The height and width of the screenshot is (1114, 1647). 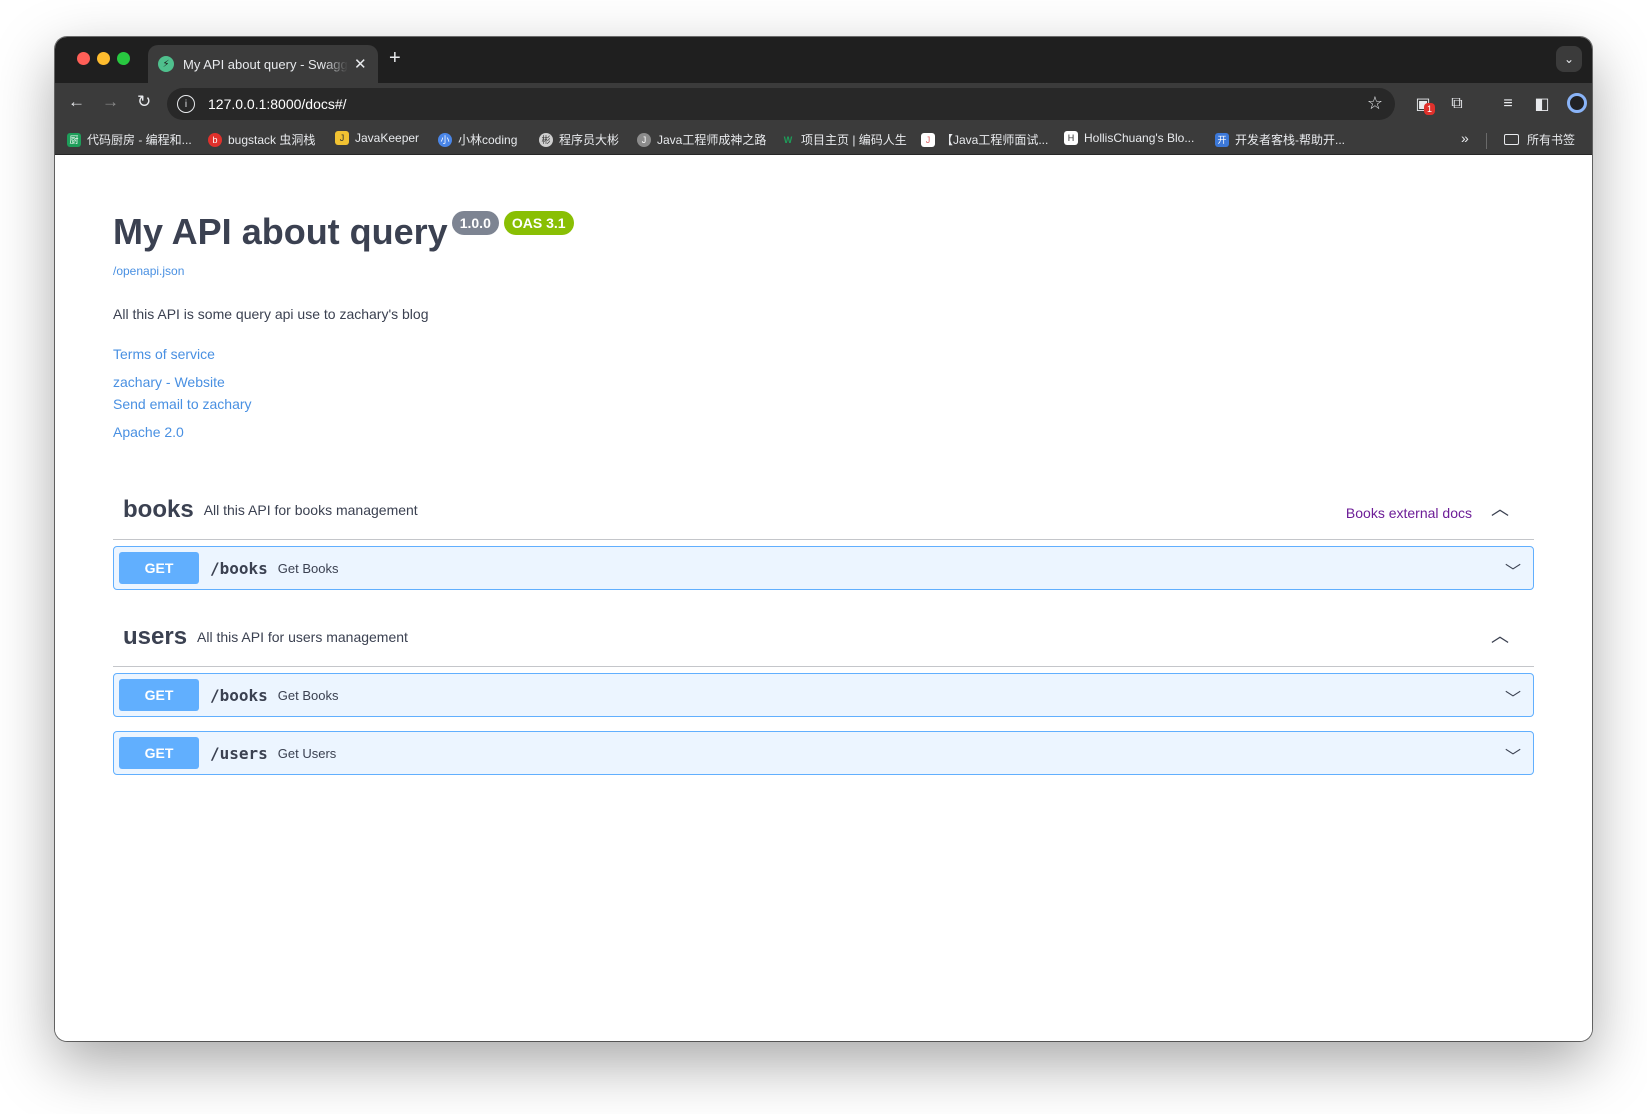 What do you see at coordinates (1486, 141) in the screenshot?
I see `bookmarks-divider` at bounding box center [1486, 141].